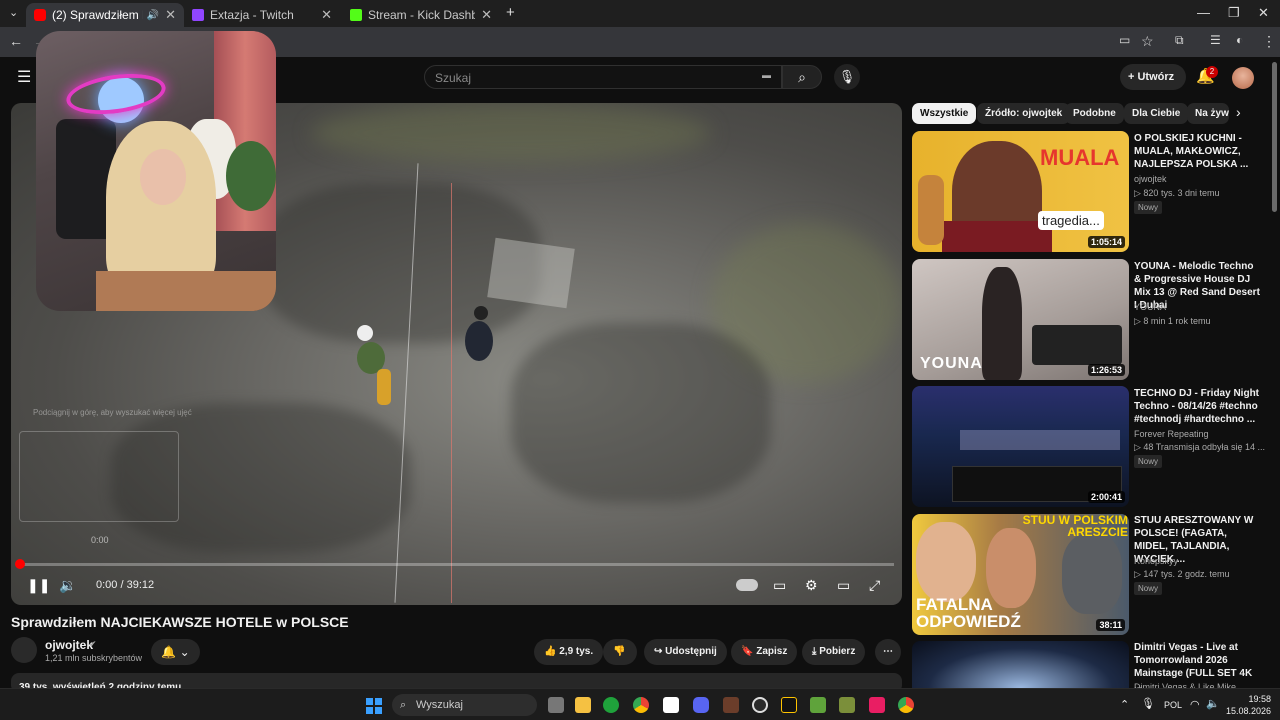  What do you see at coordinates (1173, 705) in the screenshot?
I see `language-indicator: POL` at bounding box center [1173, 705].